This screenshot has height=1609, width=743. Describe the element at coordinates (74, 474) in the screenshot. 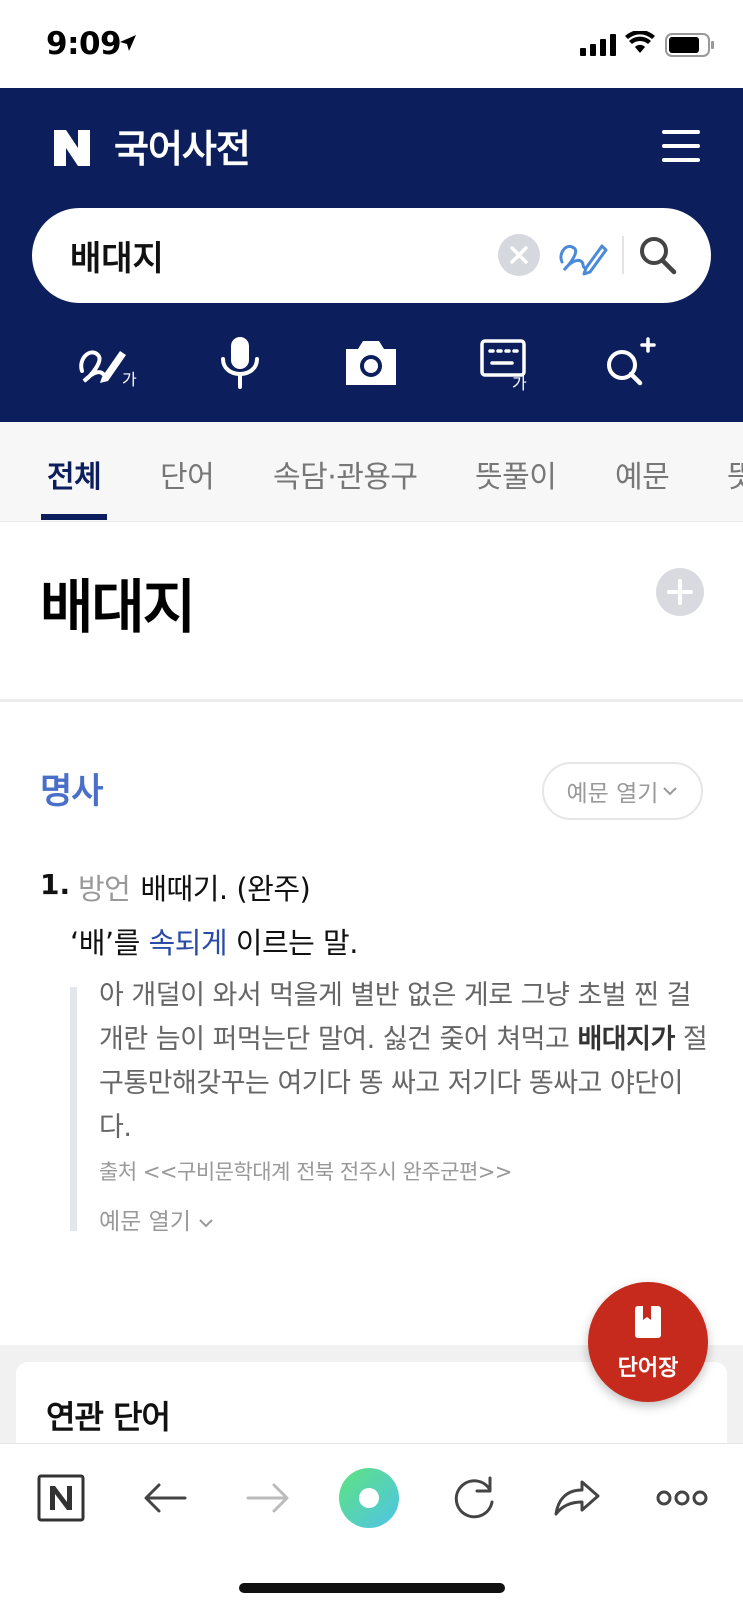

I see `tab-all: 전체` at that location.